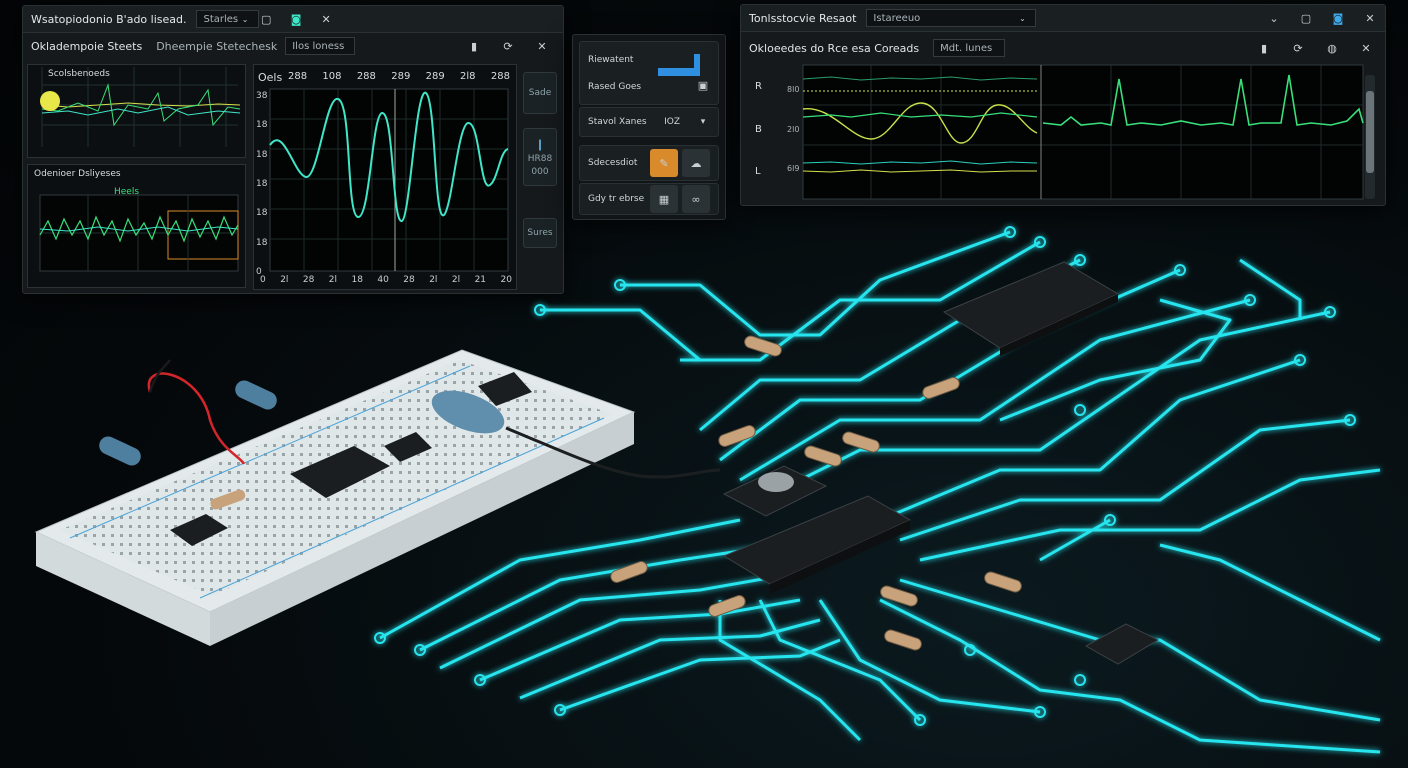  I want to click on left-window-dropdown-value: Starles, so click(221, 19).